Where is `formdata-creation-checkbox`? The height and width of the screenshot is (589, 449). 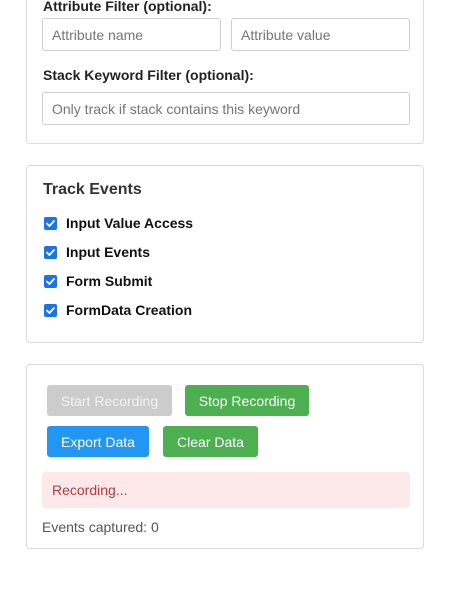 formdata-creation-checkbox is located at coordinates (50, 310).